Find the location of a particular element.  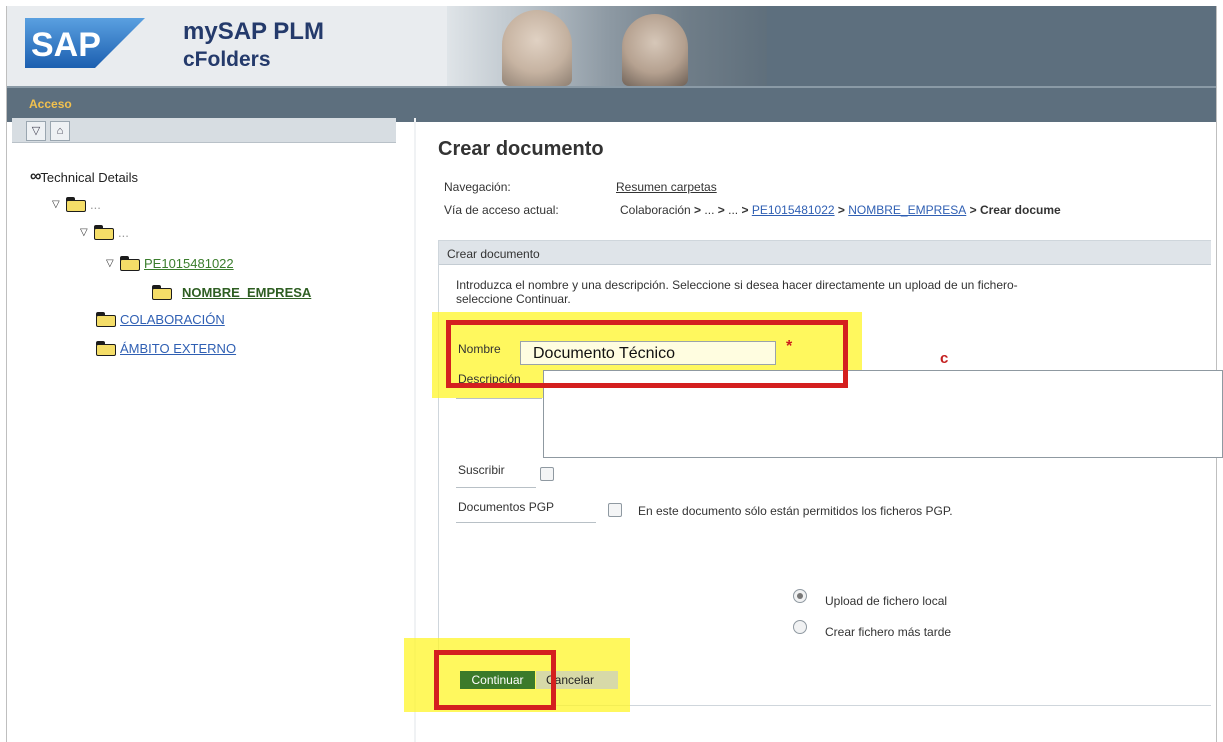

product-line1: mySAP PLM is located at coordinates (253, 31).